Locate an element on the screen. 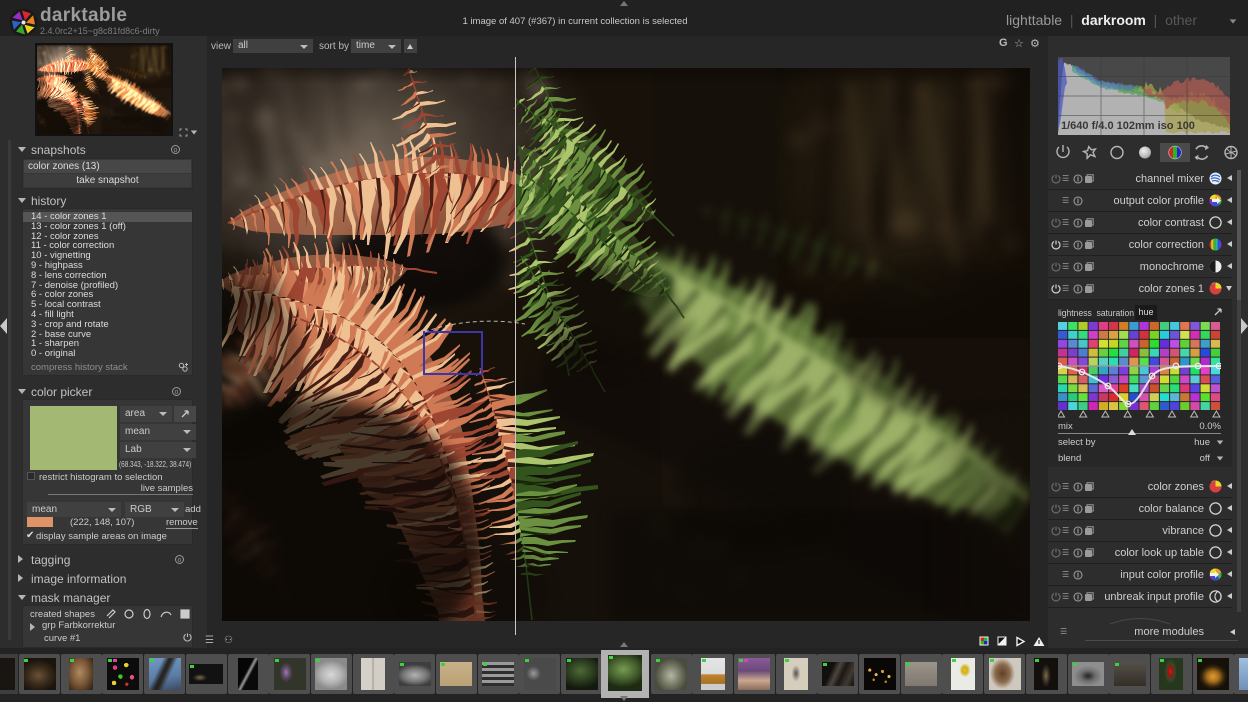 This screenshot has height=702, width=1248. svg-text: 1/640 f/4.0 102mm iso 100 is located at coordinates (1128, 126).